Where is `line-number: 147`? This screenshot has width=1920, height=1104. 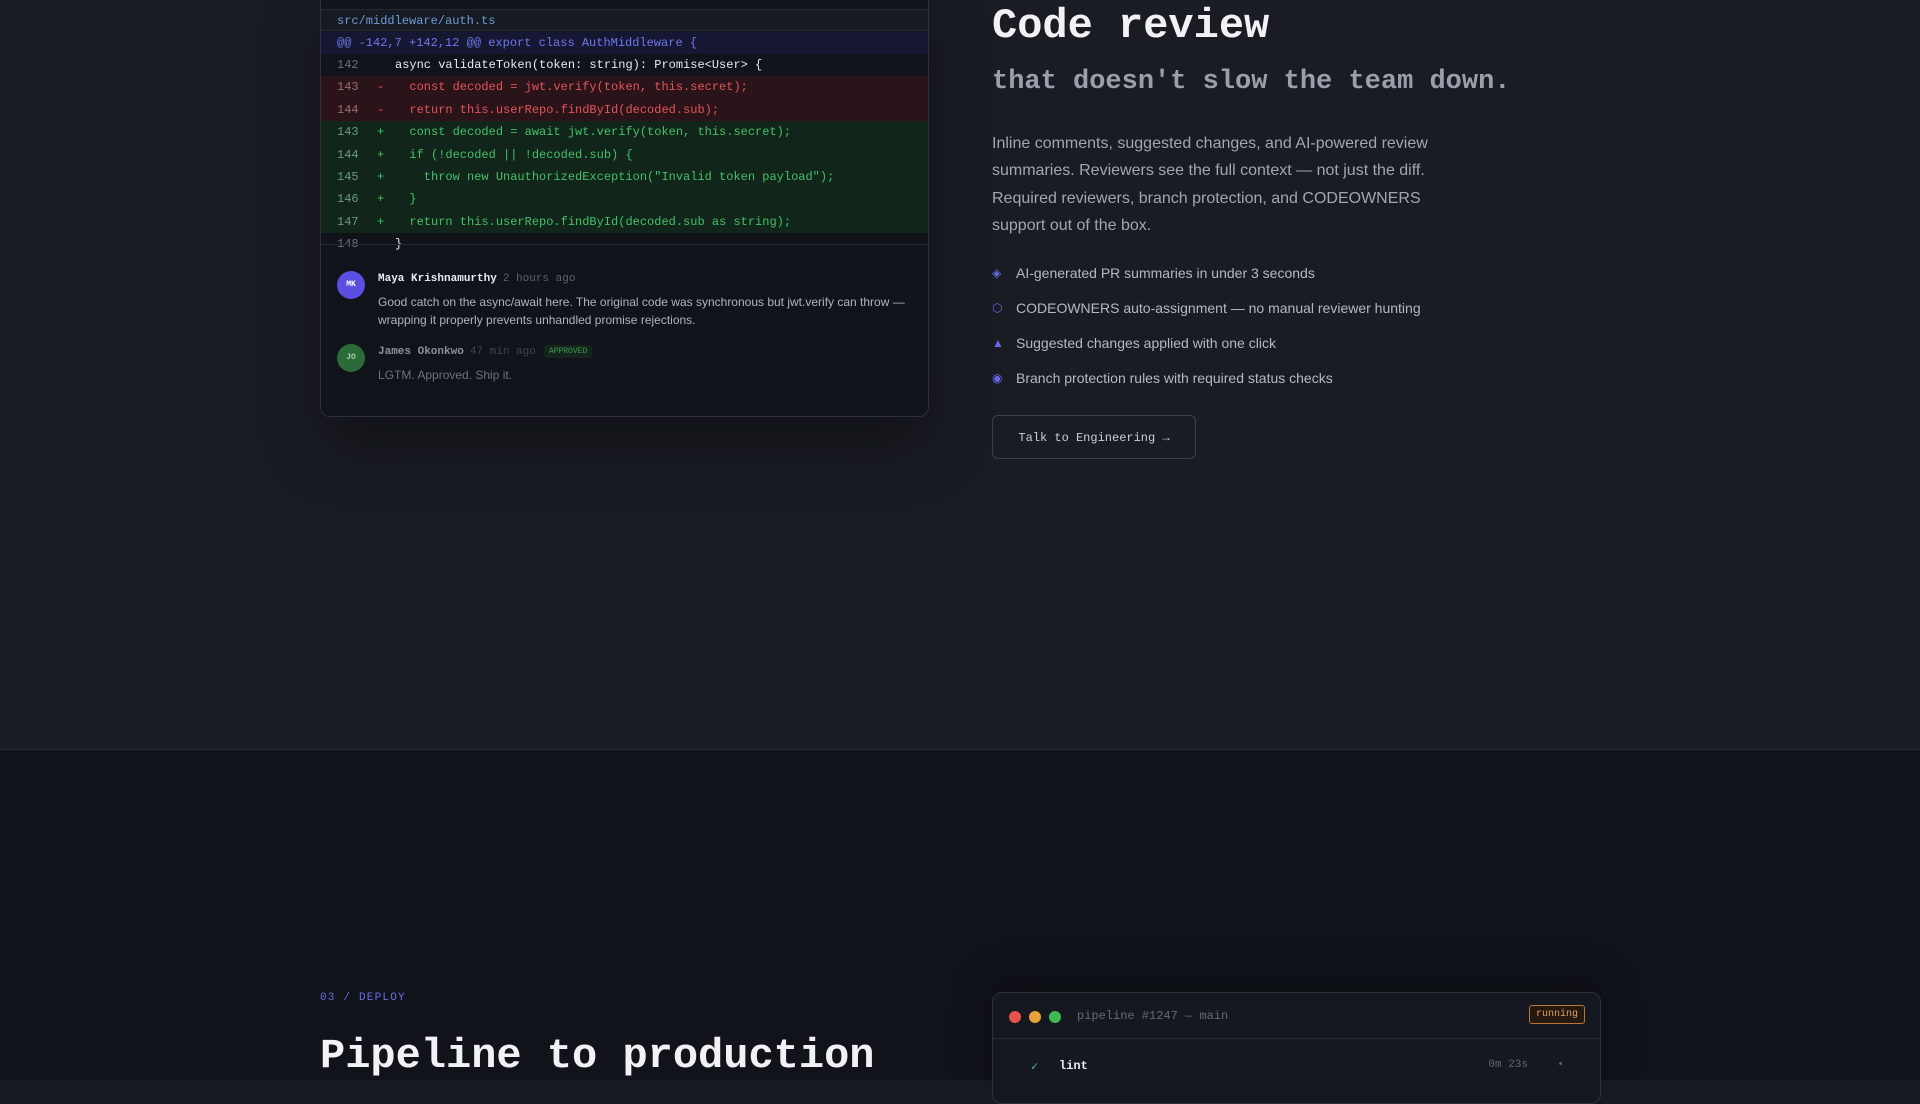 line-number: 147 is located at coordinates (348, 221).